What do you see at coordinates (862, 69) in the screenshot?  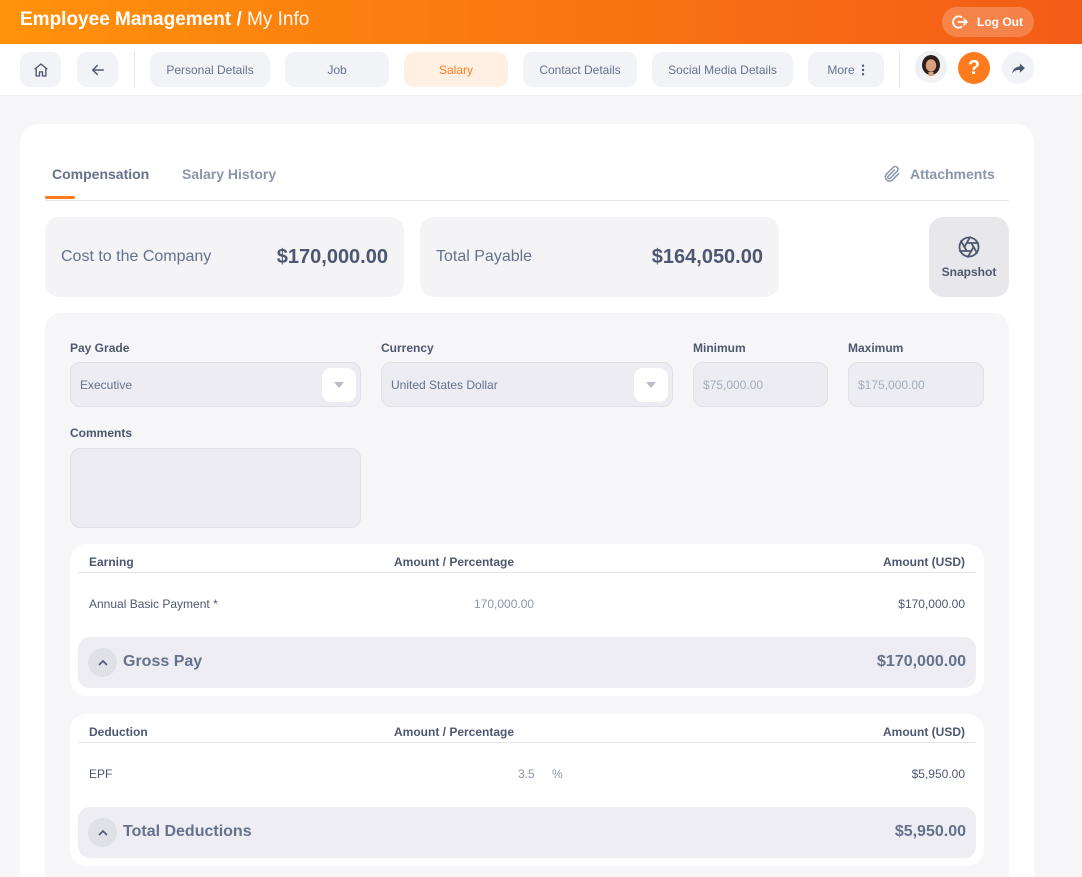 I see `more-vertical-icon` at bounding box center [862, 69].